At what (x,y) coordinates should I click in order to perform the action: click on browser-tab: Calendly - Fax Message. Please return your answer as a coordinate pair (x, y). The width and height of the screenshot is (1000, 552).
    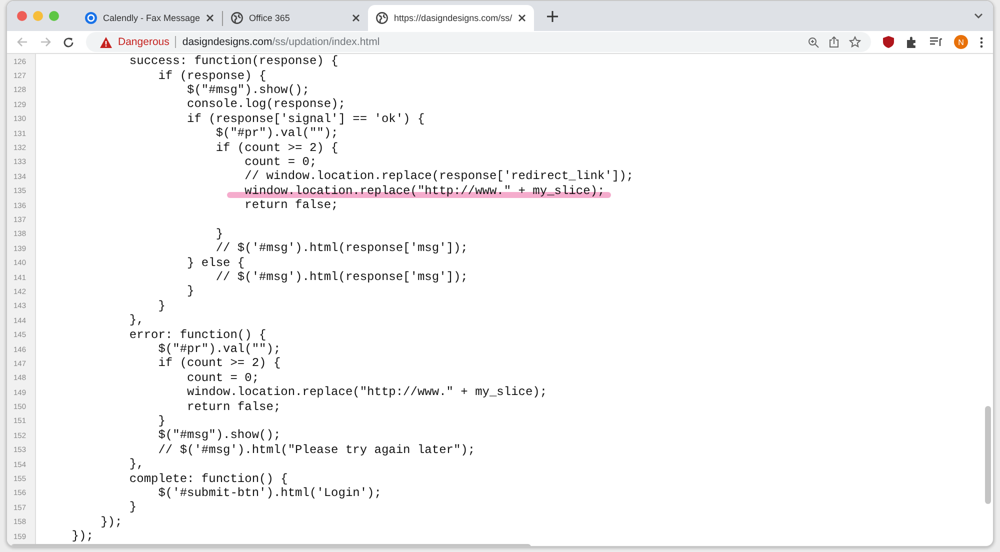
    Looking at the image, I should click on (149, 18).